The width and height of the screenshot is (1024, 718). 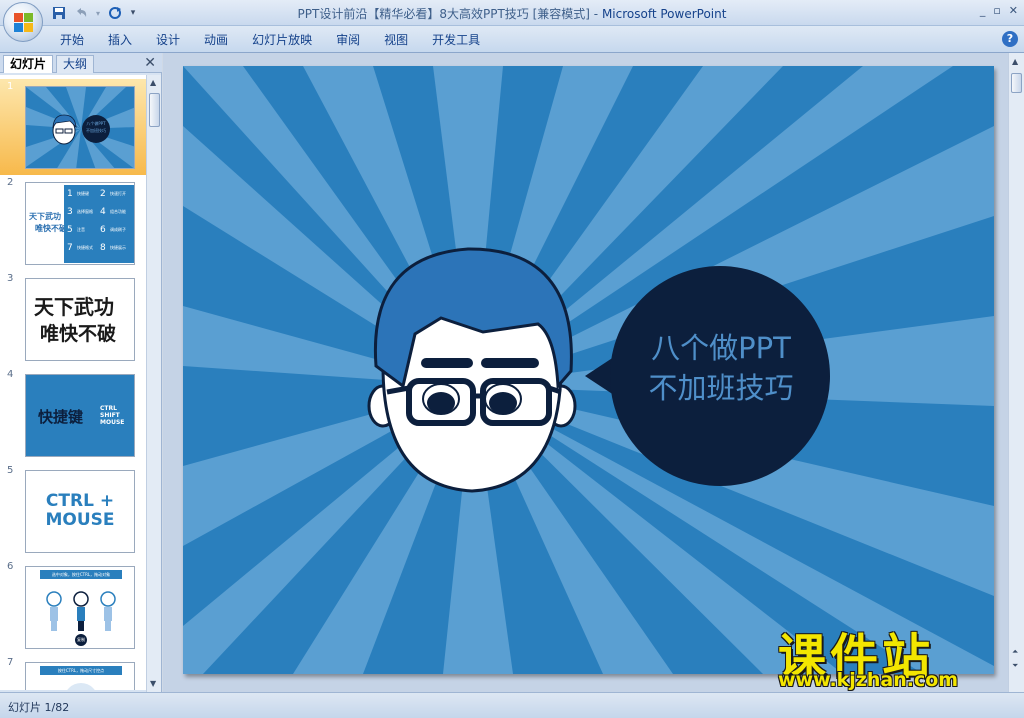 I want to click on tab-design: 设计, so click(x=168, y=40).